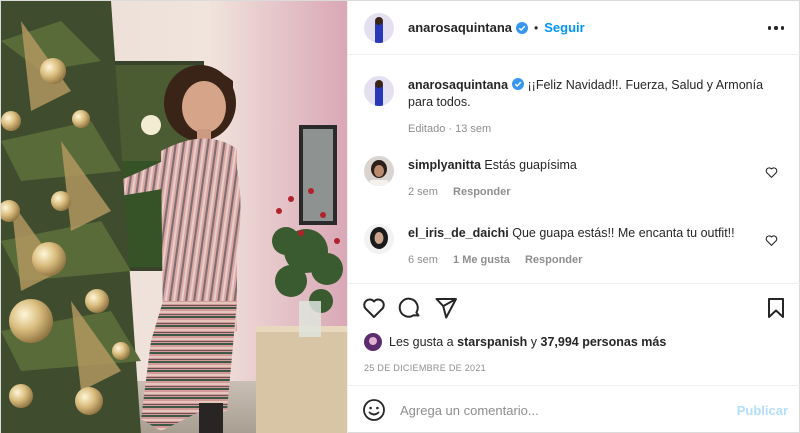 The image size is (800, 433). Describe the element at coordinates (534, 342) in the screenshot. I see `likes-conjunction: y` at that location.